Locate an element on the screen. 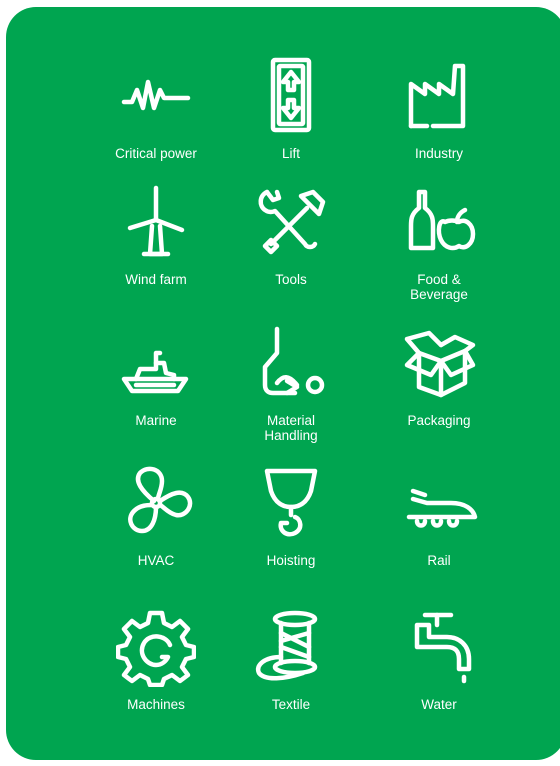  tile-wind-farm: Wind farm is located at coordinates (156, 234).